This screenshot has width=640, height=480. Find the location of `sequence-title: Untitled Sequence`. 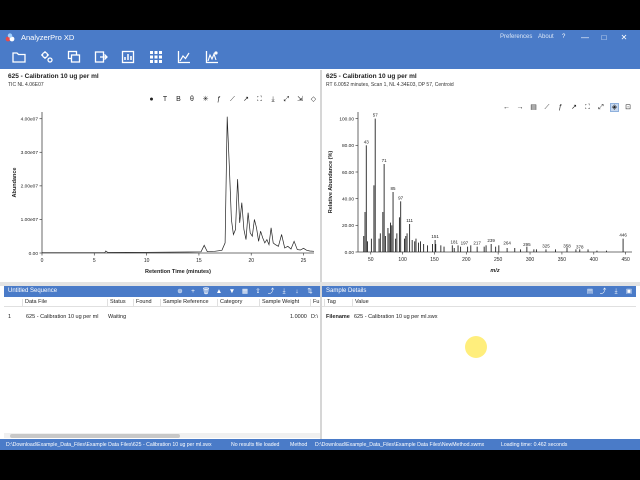

sequence-title: Untitled Sequence is located at coordinates (33, 291).